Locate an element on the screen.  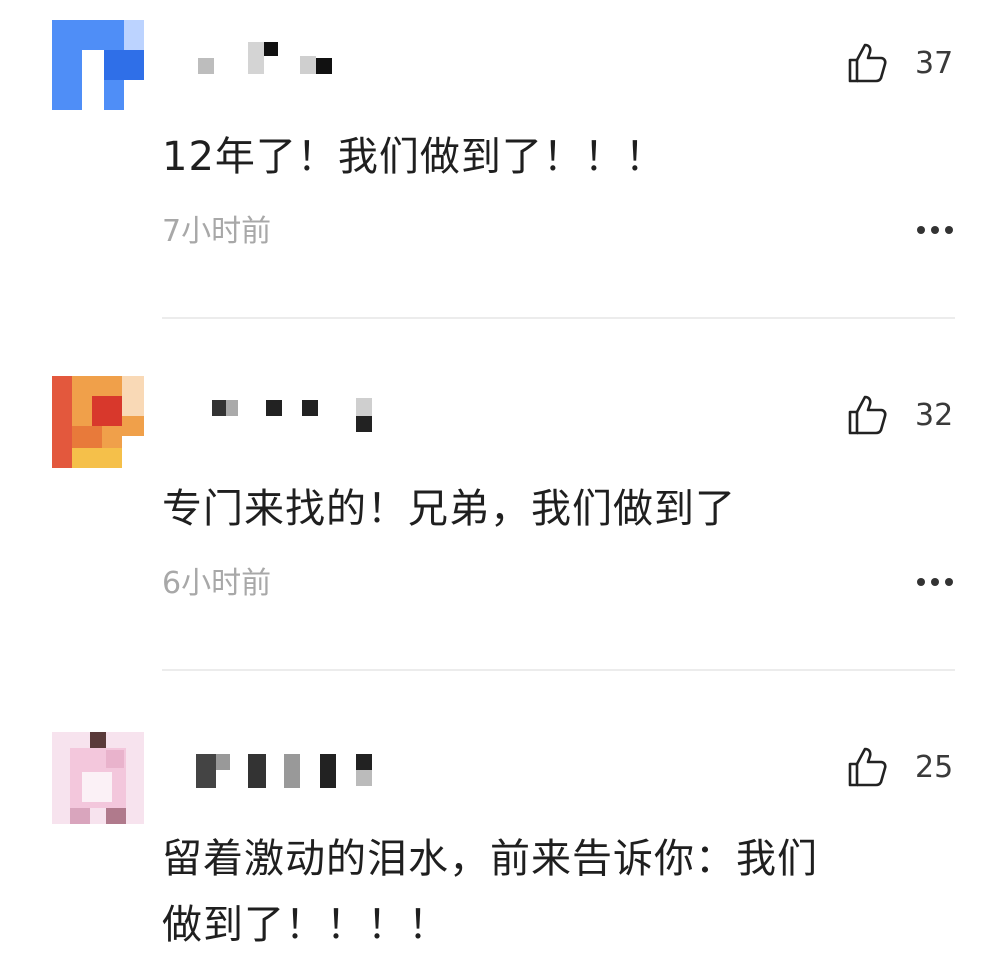
comment-time: 6小时前 is located at coordinates (217, 583).